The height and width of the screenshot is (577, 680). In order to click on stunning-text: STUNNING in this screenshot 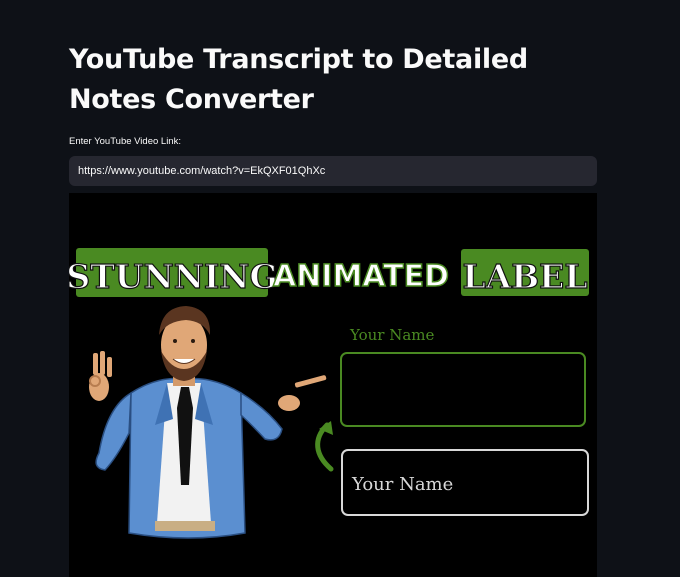, I will do `click(173, 276)`.